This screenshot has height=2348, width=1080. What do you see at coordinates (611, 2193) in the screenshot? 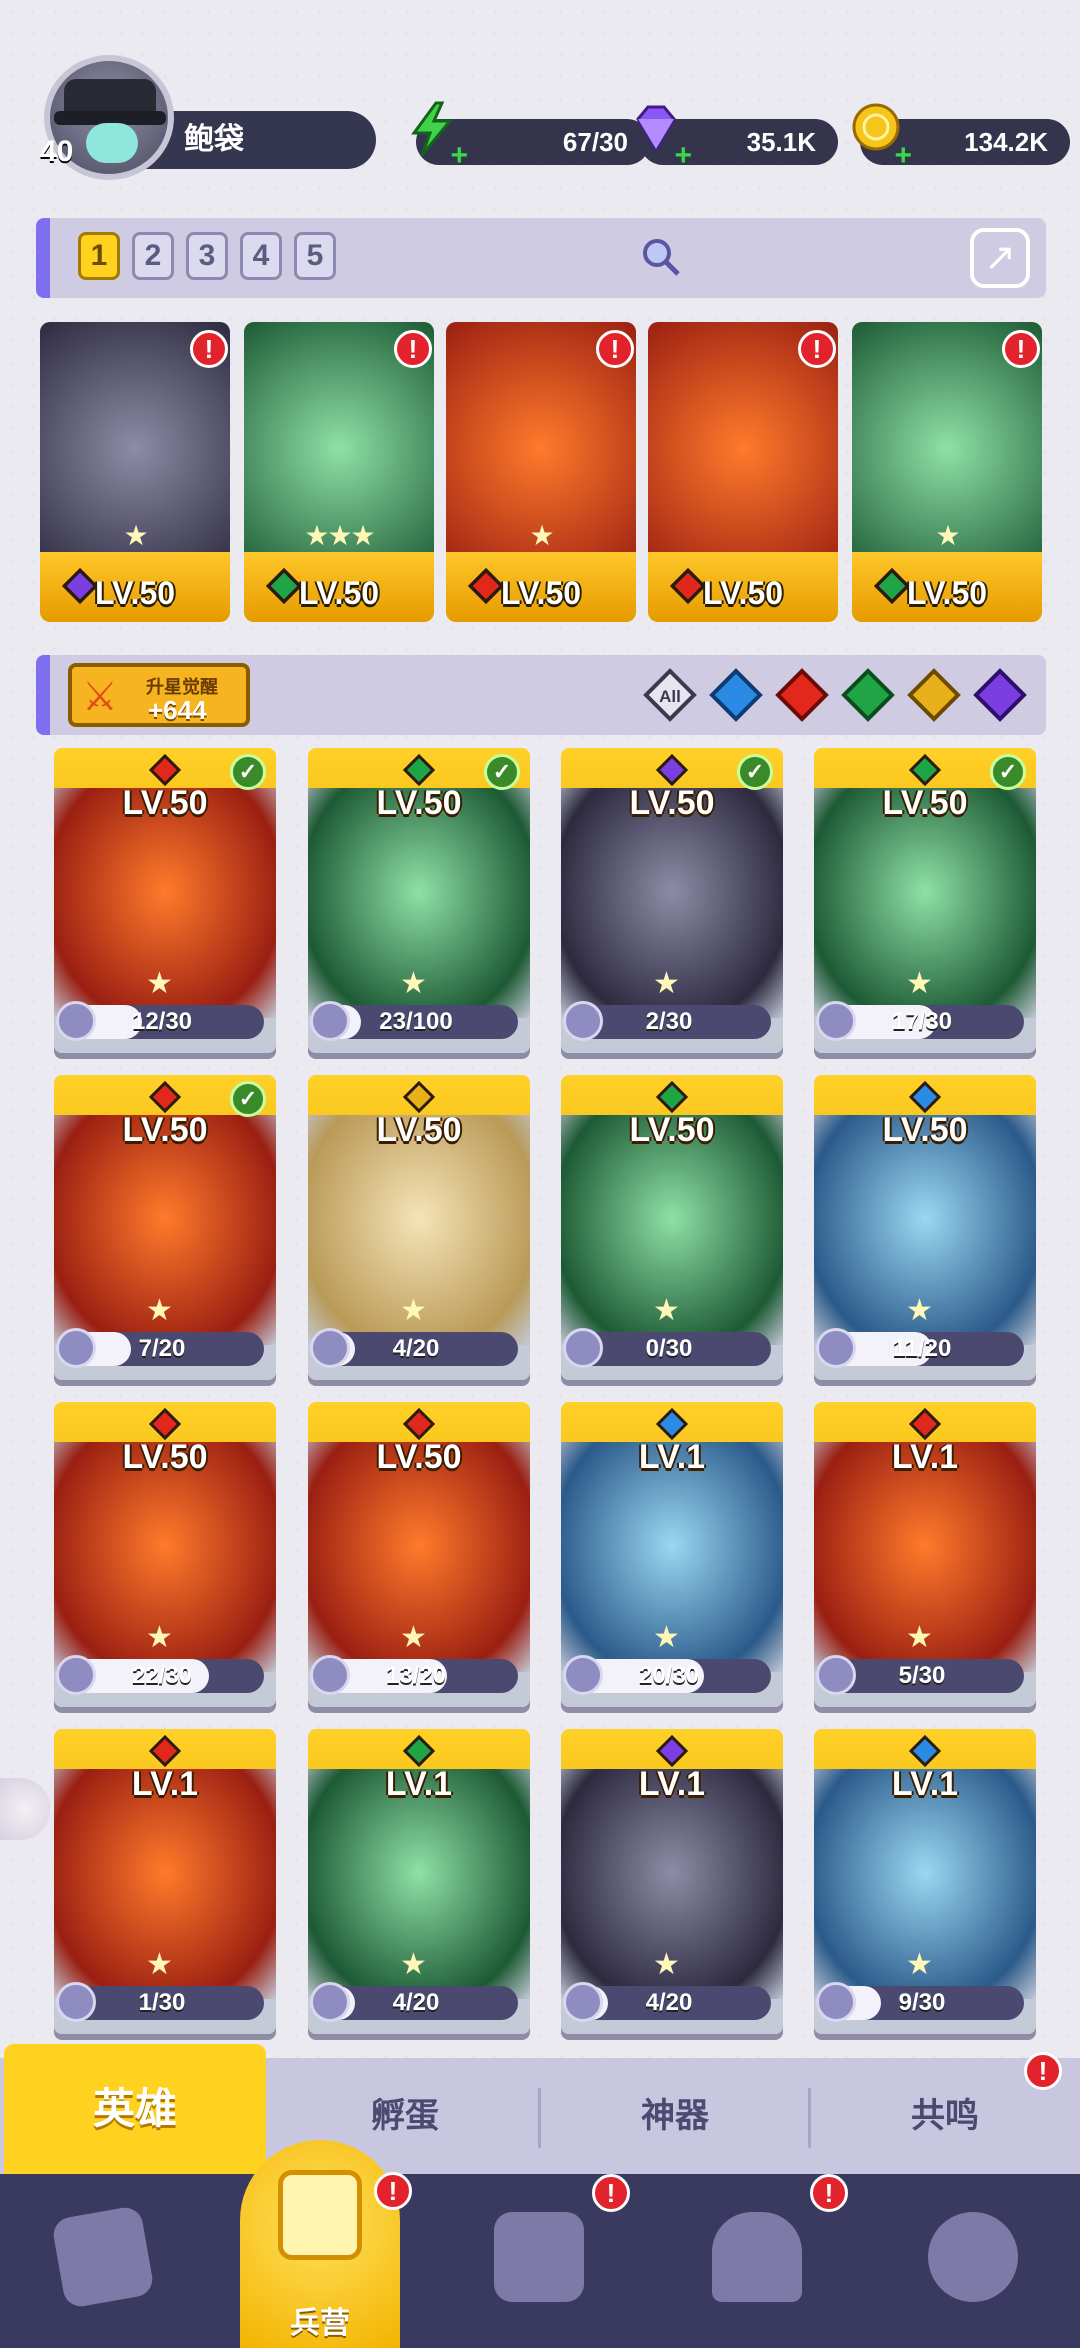
I see `map-alert-badge: !` at bounding box center [611, 2193].